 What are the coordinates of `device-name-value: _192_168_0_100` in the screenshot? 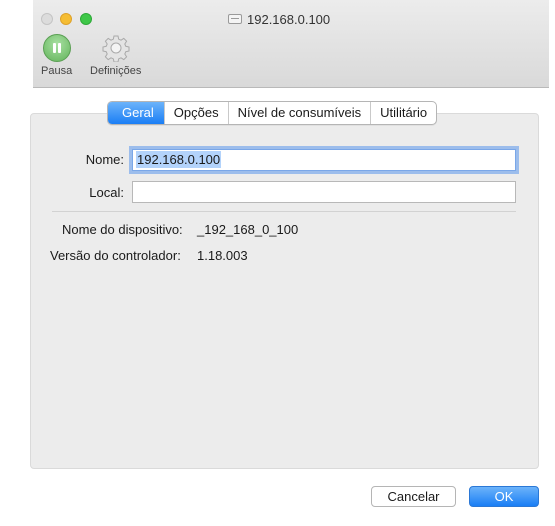 It's located at (248, 229).